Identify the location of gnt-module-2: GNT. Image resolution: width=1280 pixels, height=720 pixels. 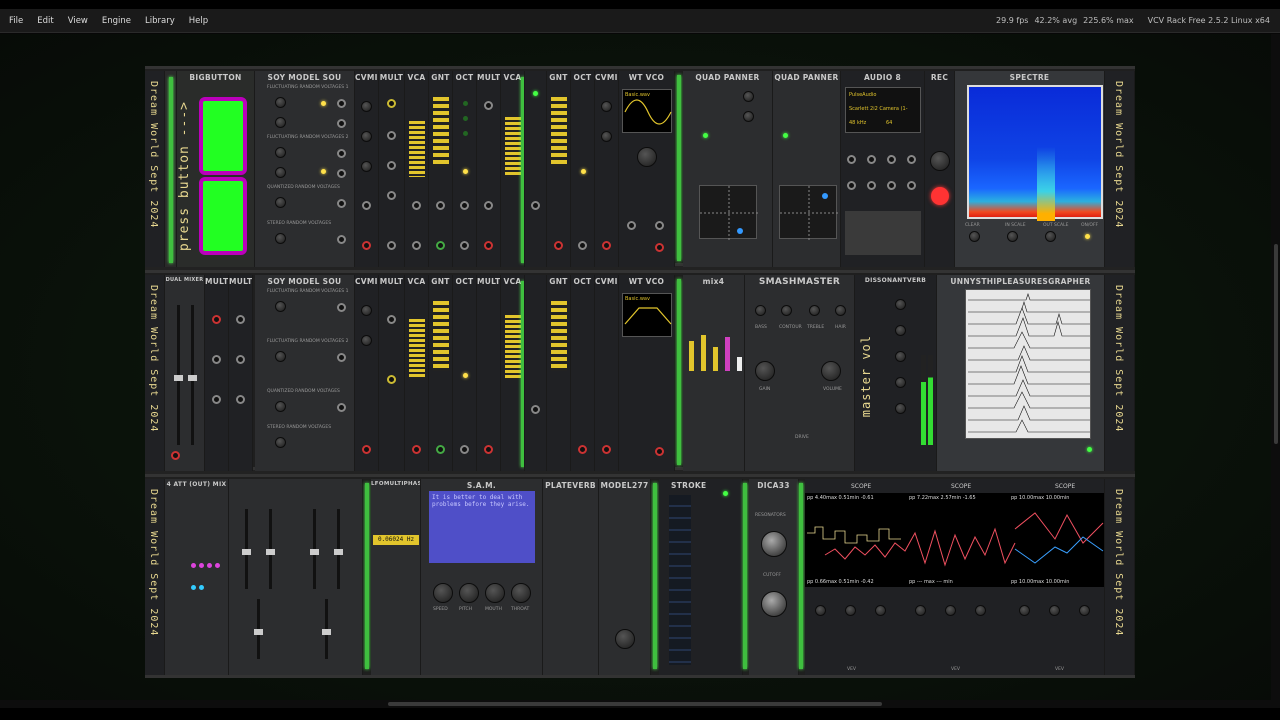
(441, 373).